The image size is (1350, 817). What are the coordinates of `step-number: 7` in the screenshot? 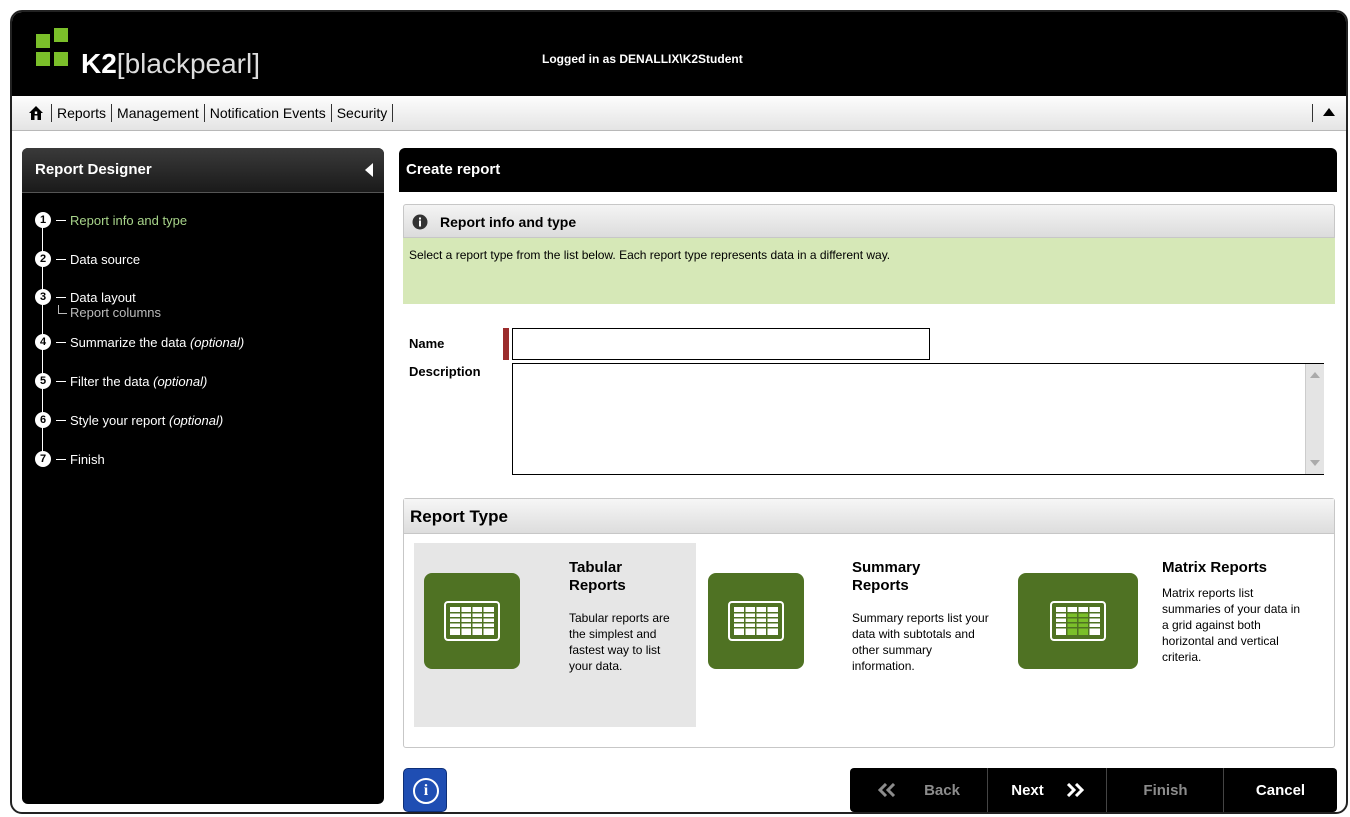 It's located at (43, 459).